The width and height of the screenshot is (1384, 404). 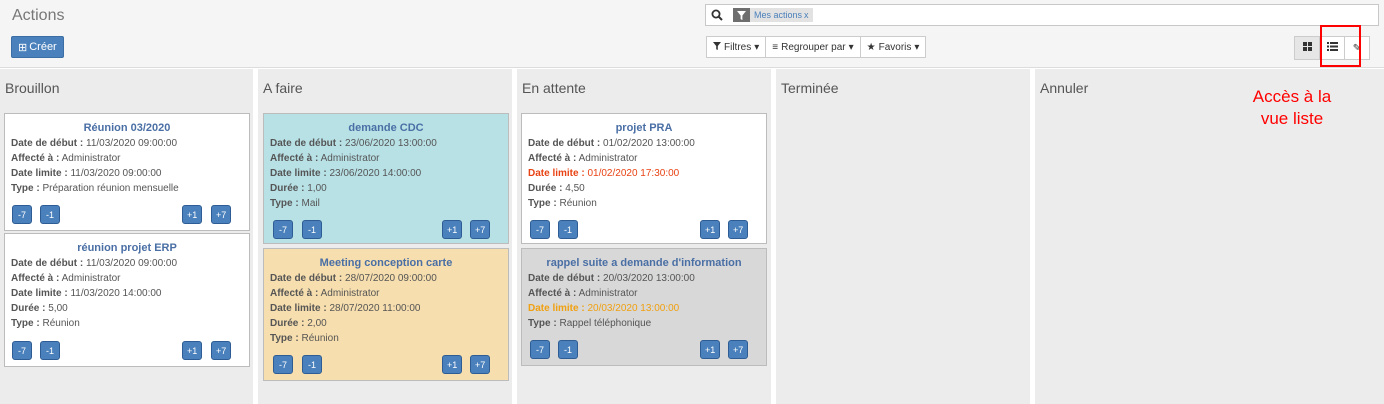 I want to click on groupby-label: Regrouper par, so click(x=813, y=47).